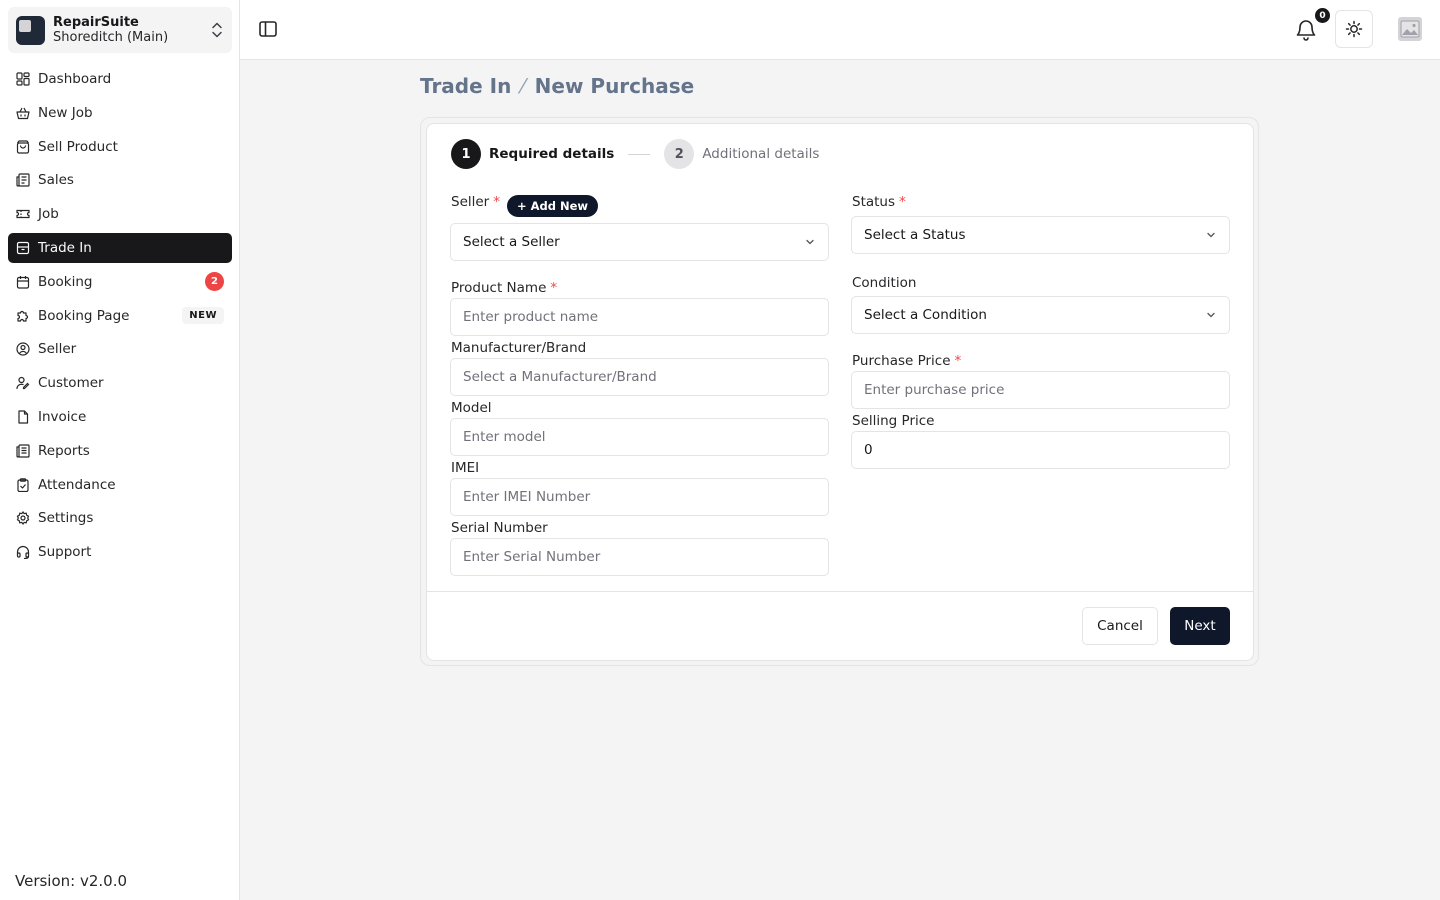 Image resolution: width=1440 pixels, height=900 pixels. What do you see at coordinates (120, 247) in the screenshot?
I see `sidebar-item-trade-in: Trade In` at bounding box center [120, 247].